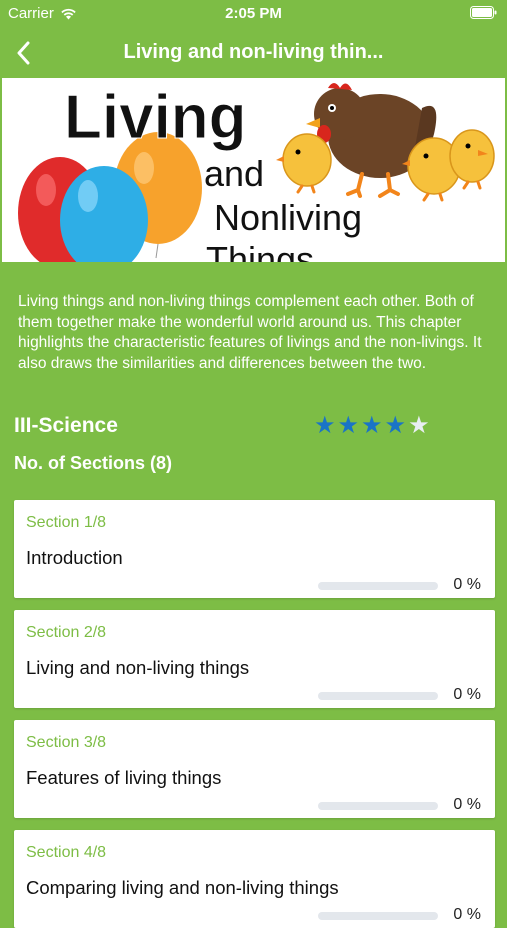 This screenshot has height=928, width=507. I want to click on battery-icon, so click(483, 14).